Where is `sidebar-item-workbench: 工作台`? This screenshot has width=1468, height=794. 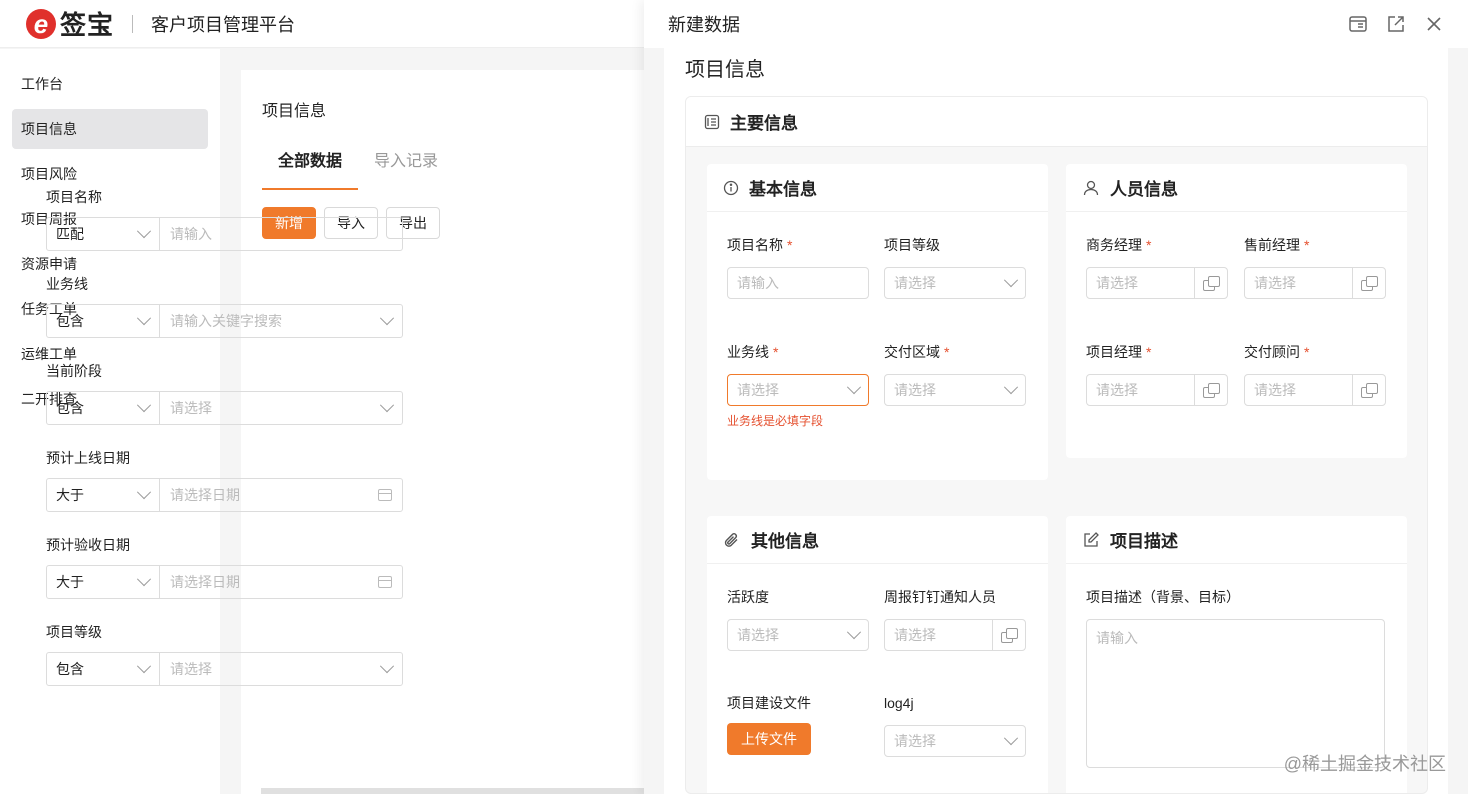 sidebar-item-workbench: 工作台 is located at coordinates (110, 84).